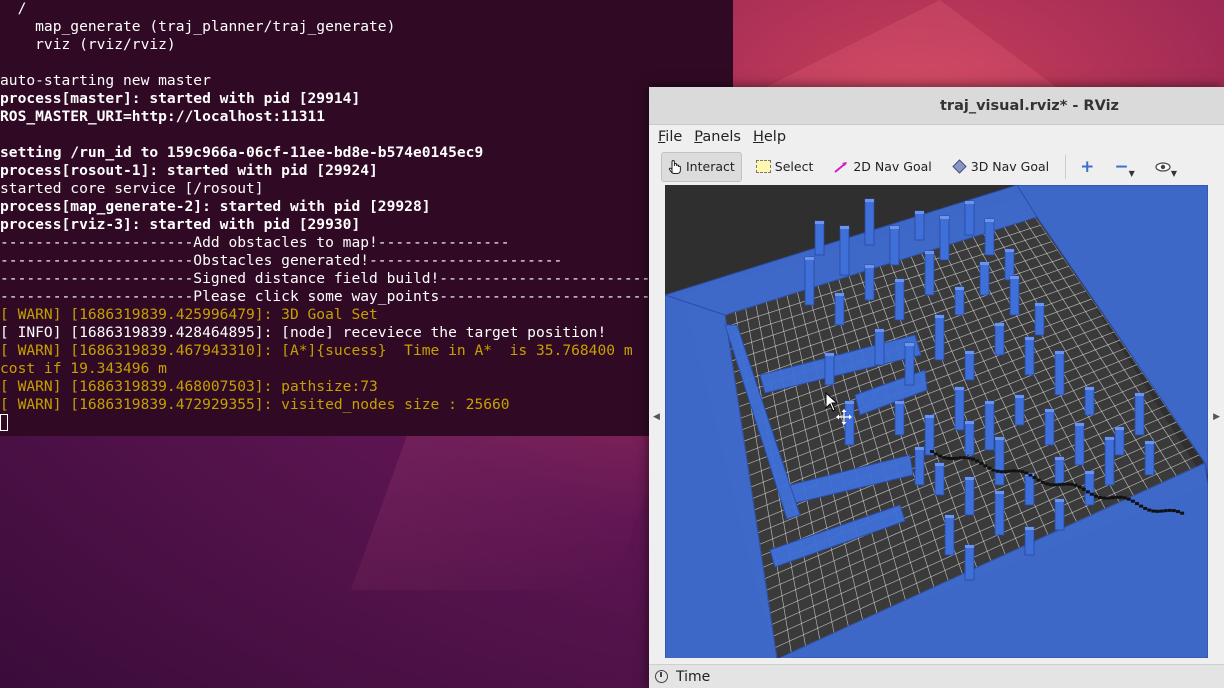 The image size is (1224, 688). Describe the element at coordinates (721, 137) in the screenshot. I see `menu-panels-label: anels` at that location.